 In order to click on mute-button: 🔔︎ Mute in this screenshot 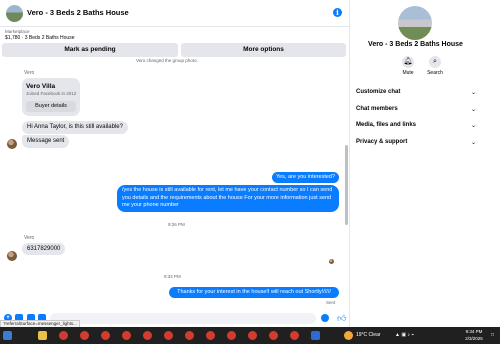, I will do `click(408, 66)`.